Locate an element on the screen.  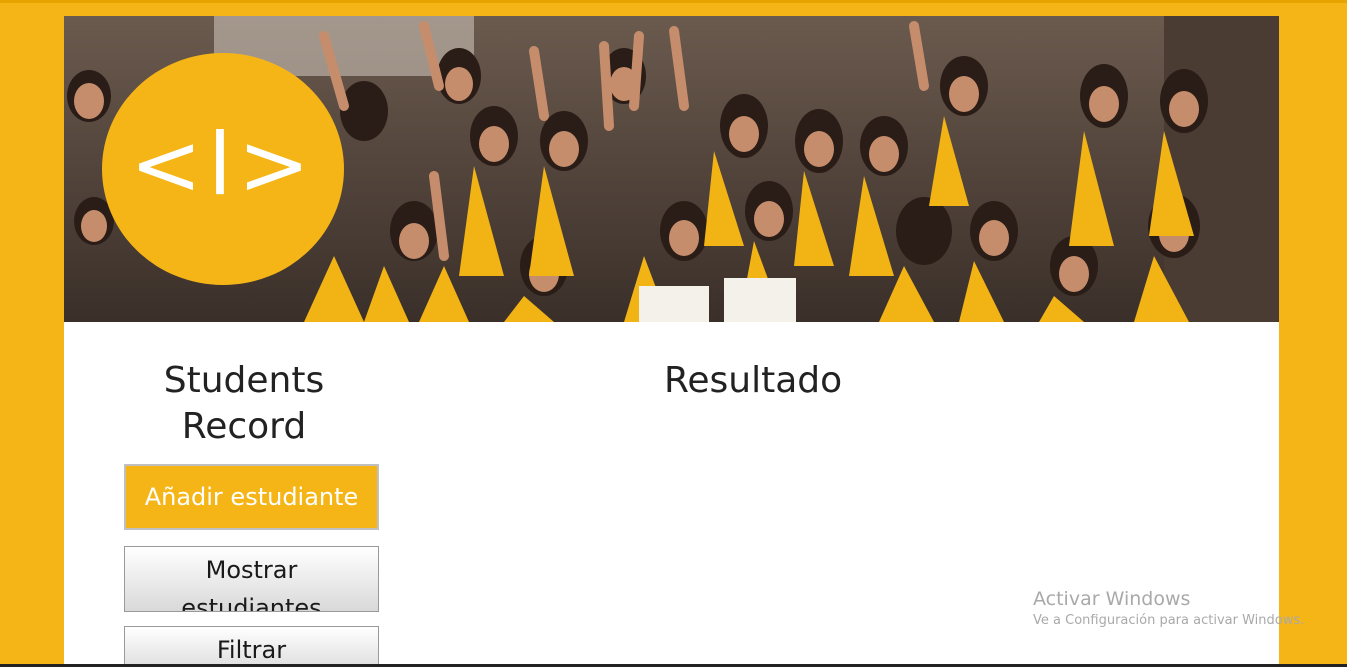
sidebar-title: Students Record is located at coordinates (244, 404).